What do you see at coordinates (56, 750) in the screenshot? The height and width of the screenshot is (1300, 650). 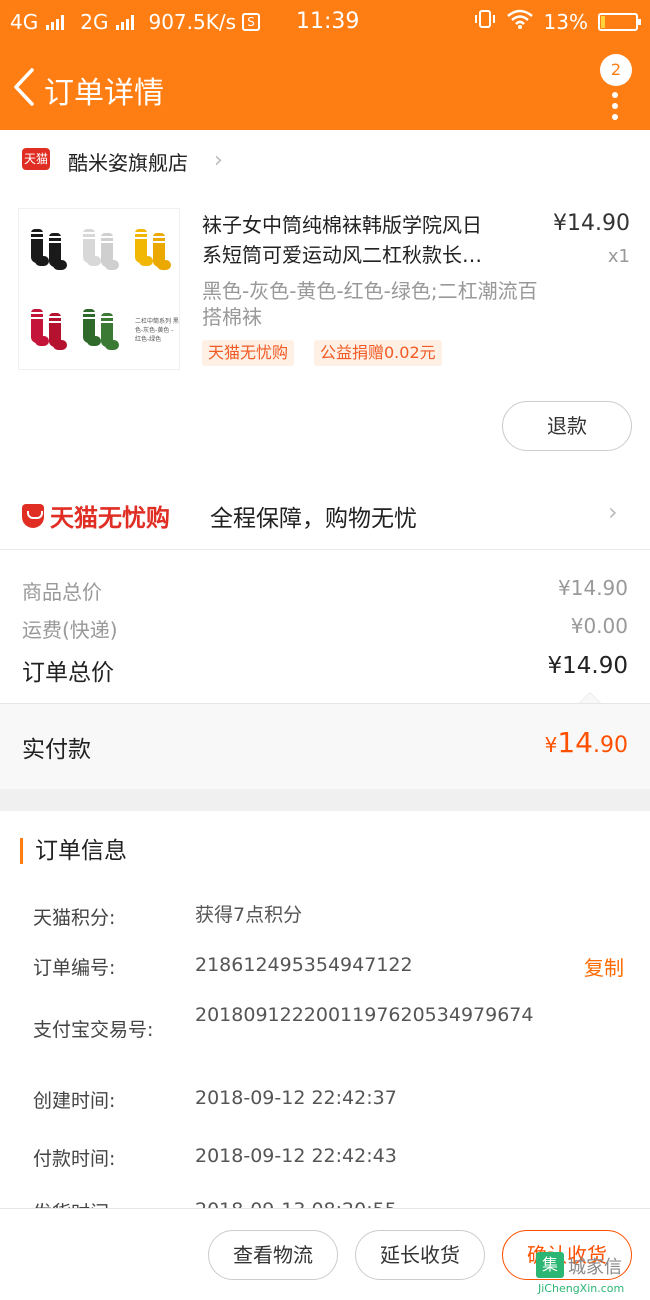 I see `paid-label: 实付款` at bounding box center [56, 750].